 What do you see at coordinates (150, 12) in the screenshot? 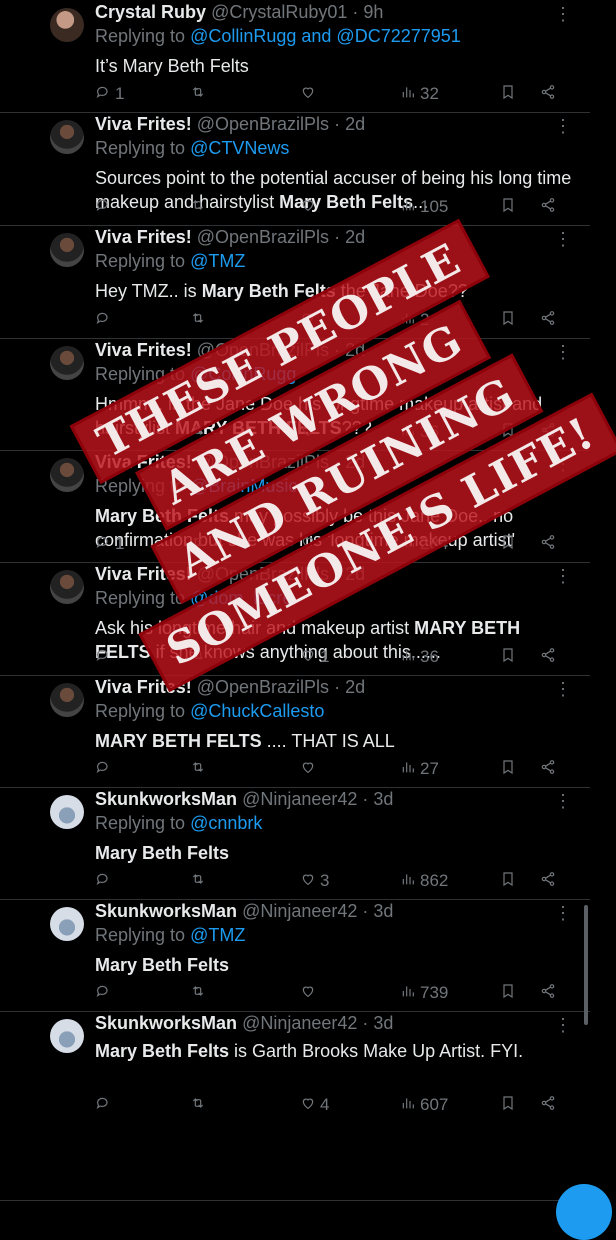
I see `author-name: Crystal Ruby` at bounding box center [150, 12].